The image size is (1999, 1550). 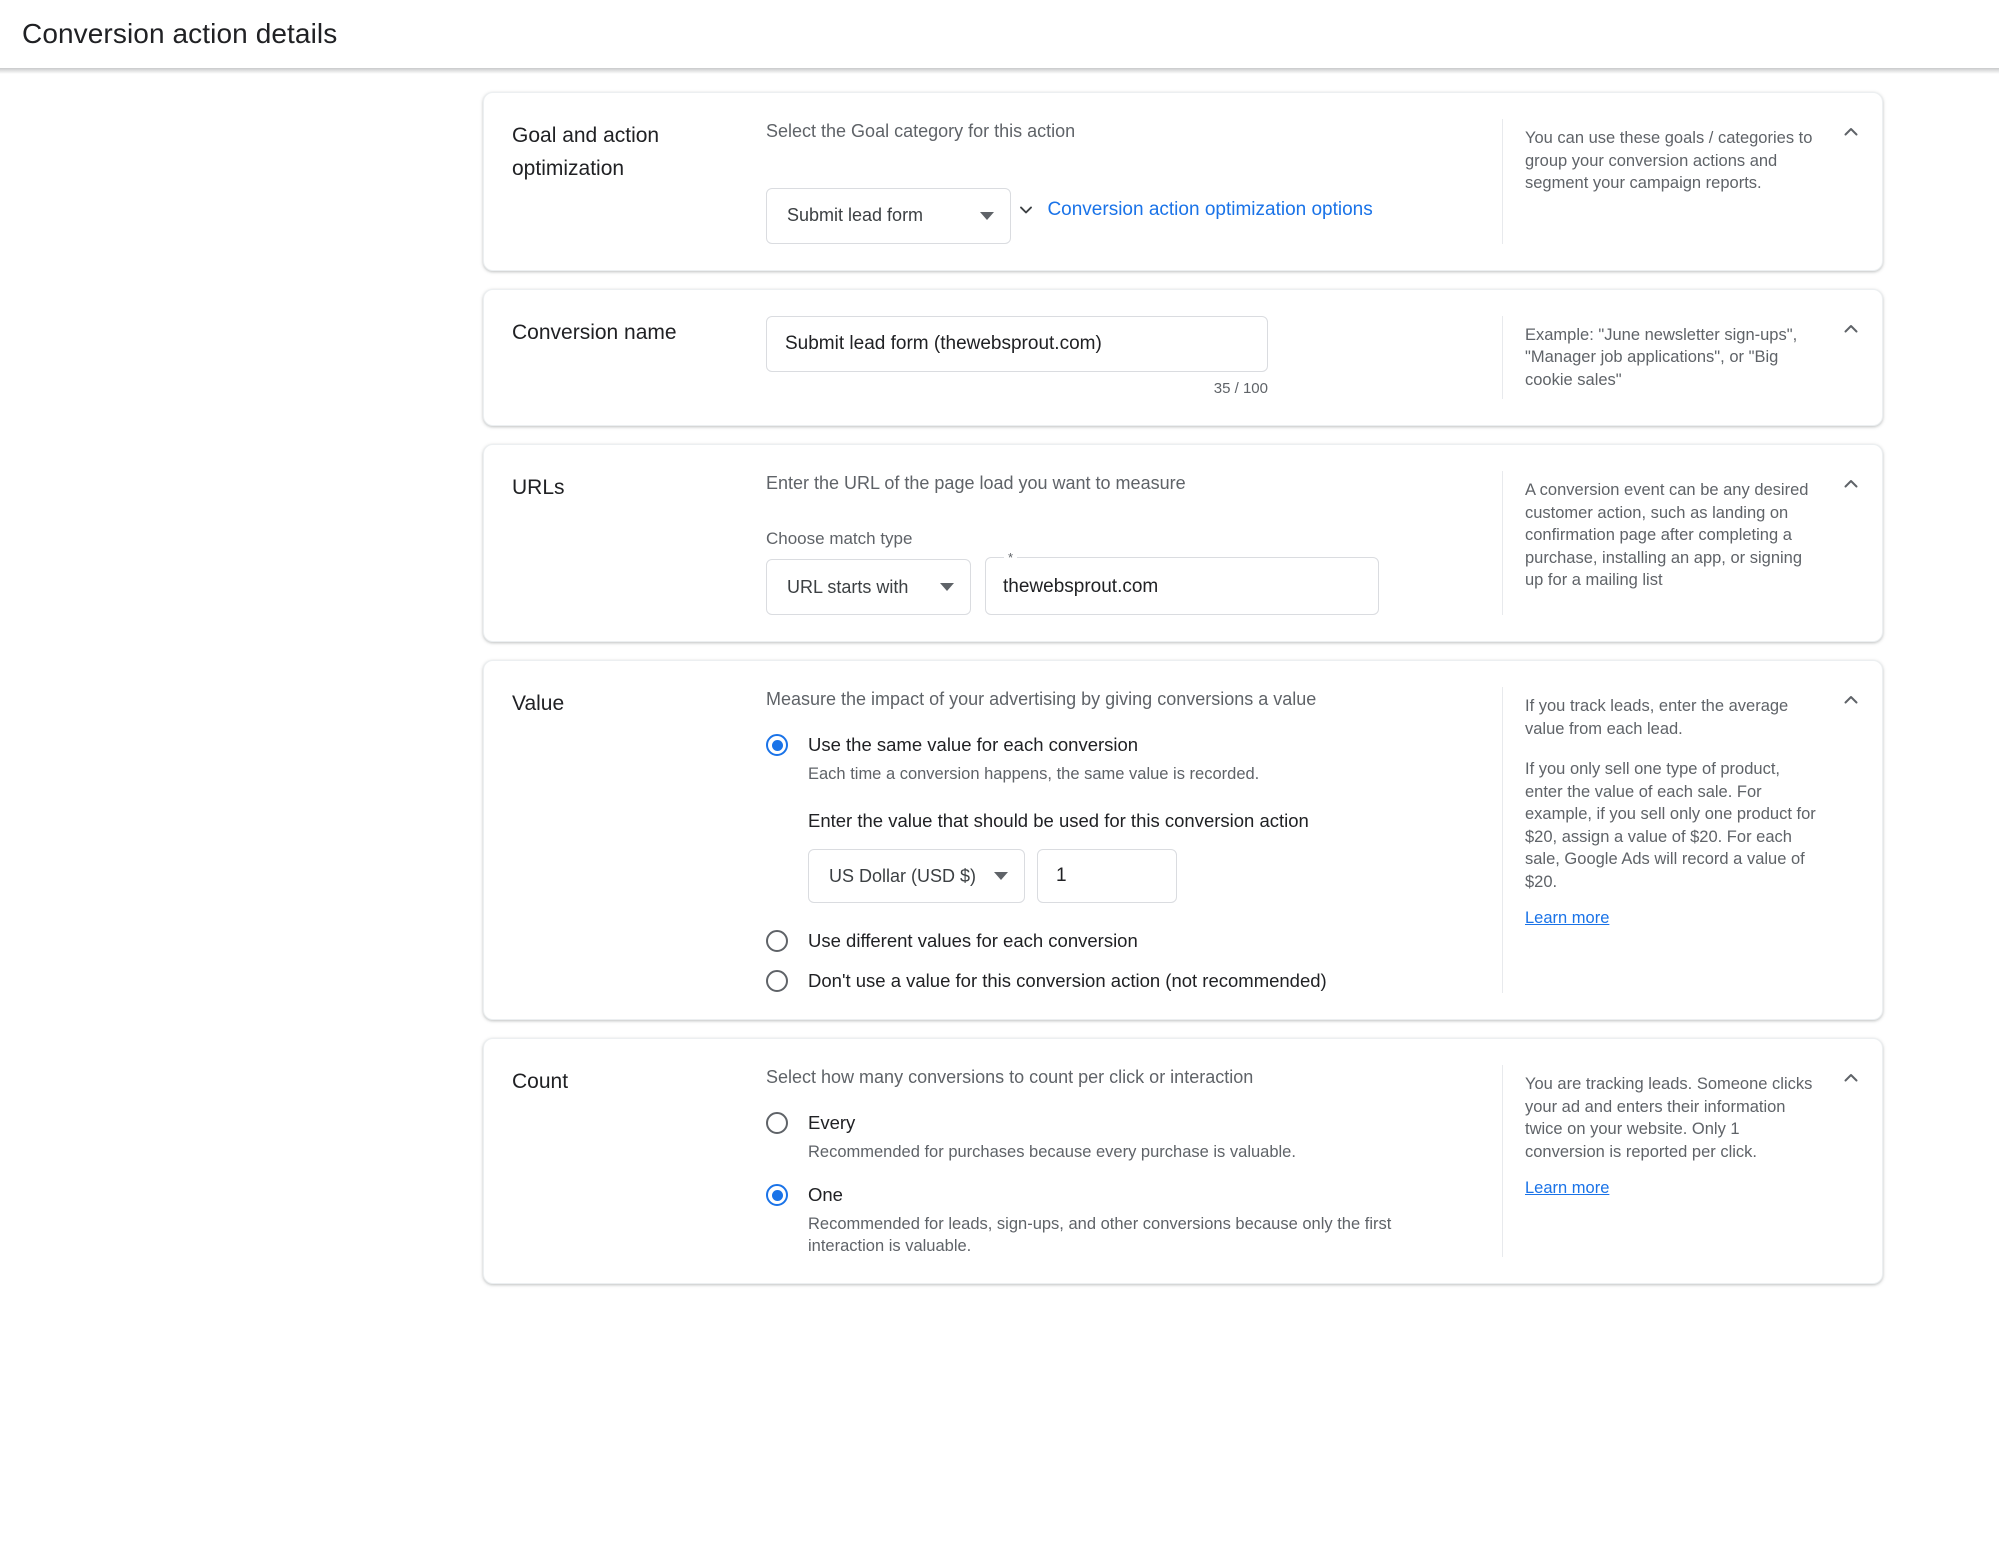 What do you see at coordinates (999, 34) in the screenshot?
I see `app-header: Conversion action details` at bounding box center [999, 34].